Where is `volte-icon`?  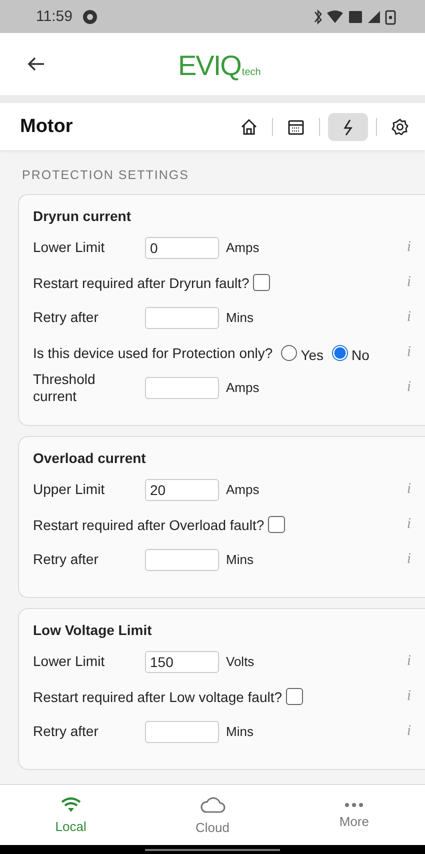
volte-icon is located at coordinates (355, 16).